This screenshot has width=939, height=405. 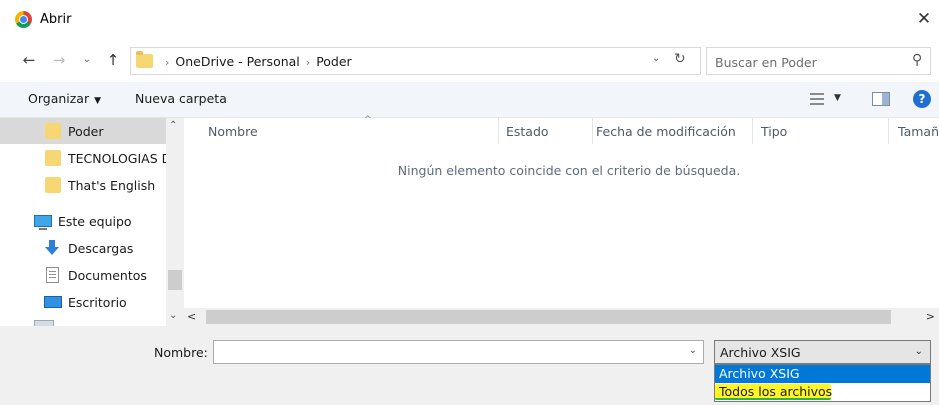 I want to click on filetype-dropdown-list: Archivo XSIG Todos los archivos, so click(x=822, y=383).